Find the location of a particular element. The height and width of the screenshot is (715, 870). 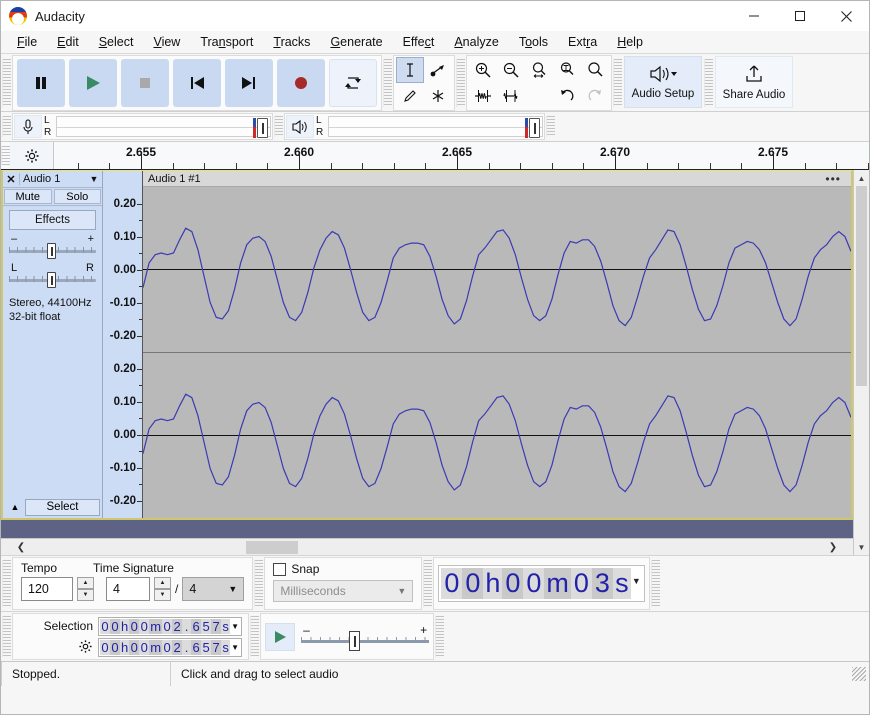

selection-end-chevron-icon: ▼ is located at coordinates (235, 647).